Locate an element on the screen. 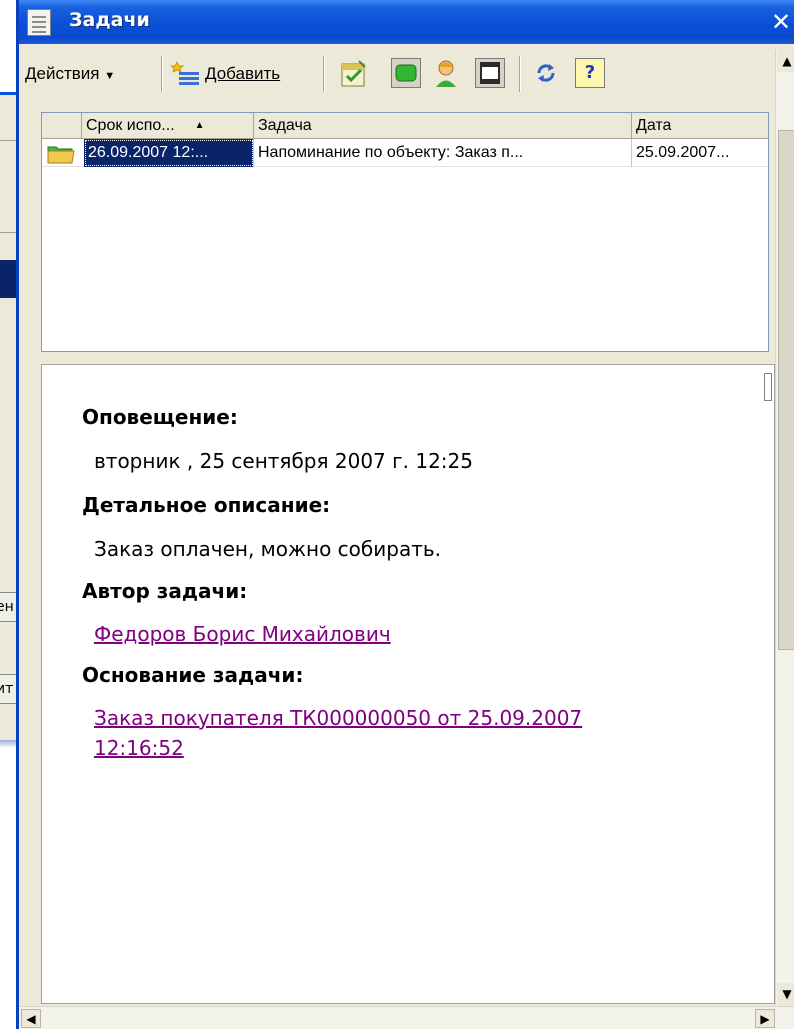 The height and width of the screenshot is (1029, 794). document-icon is located at coordinates (39, 22).